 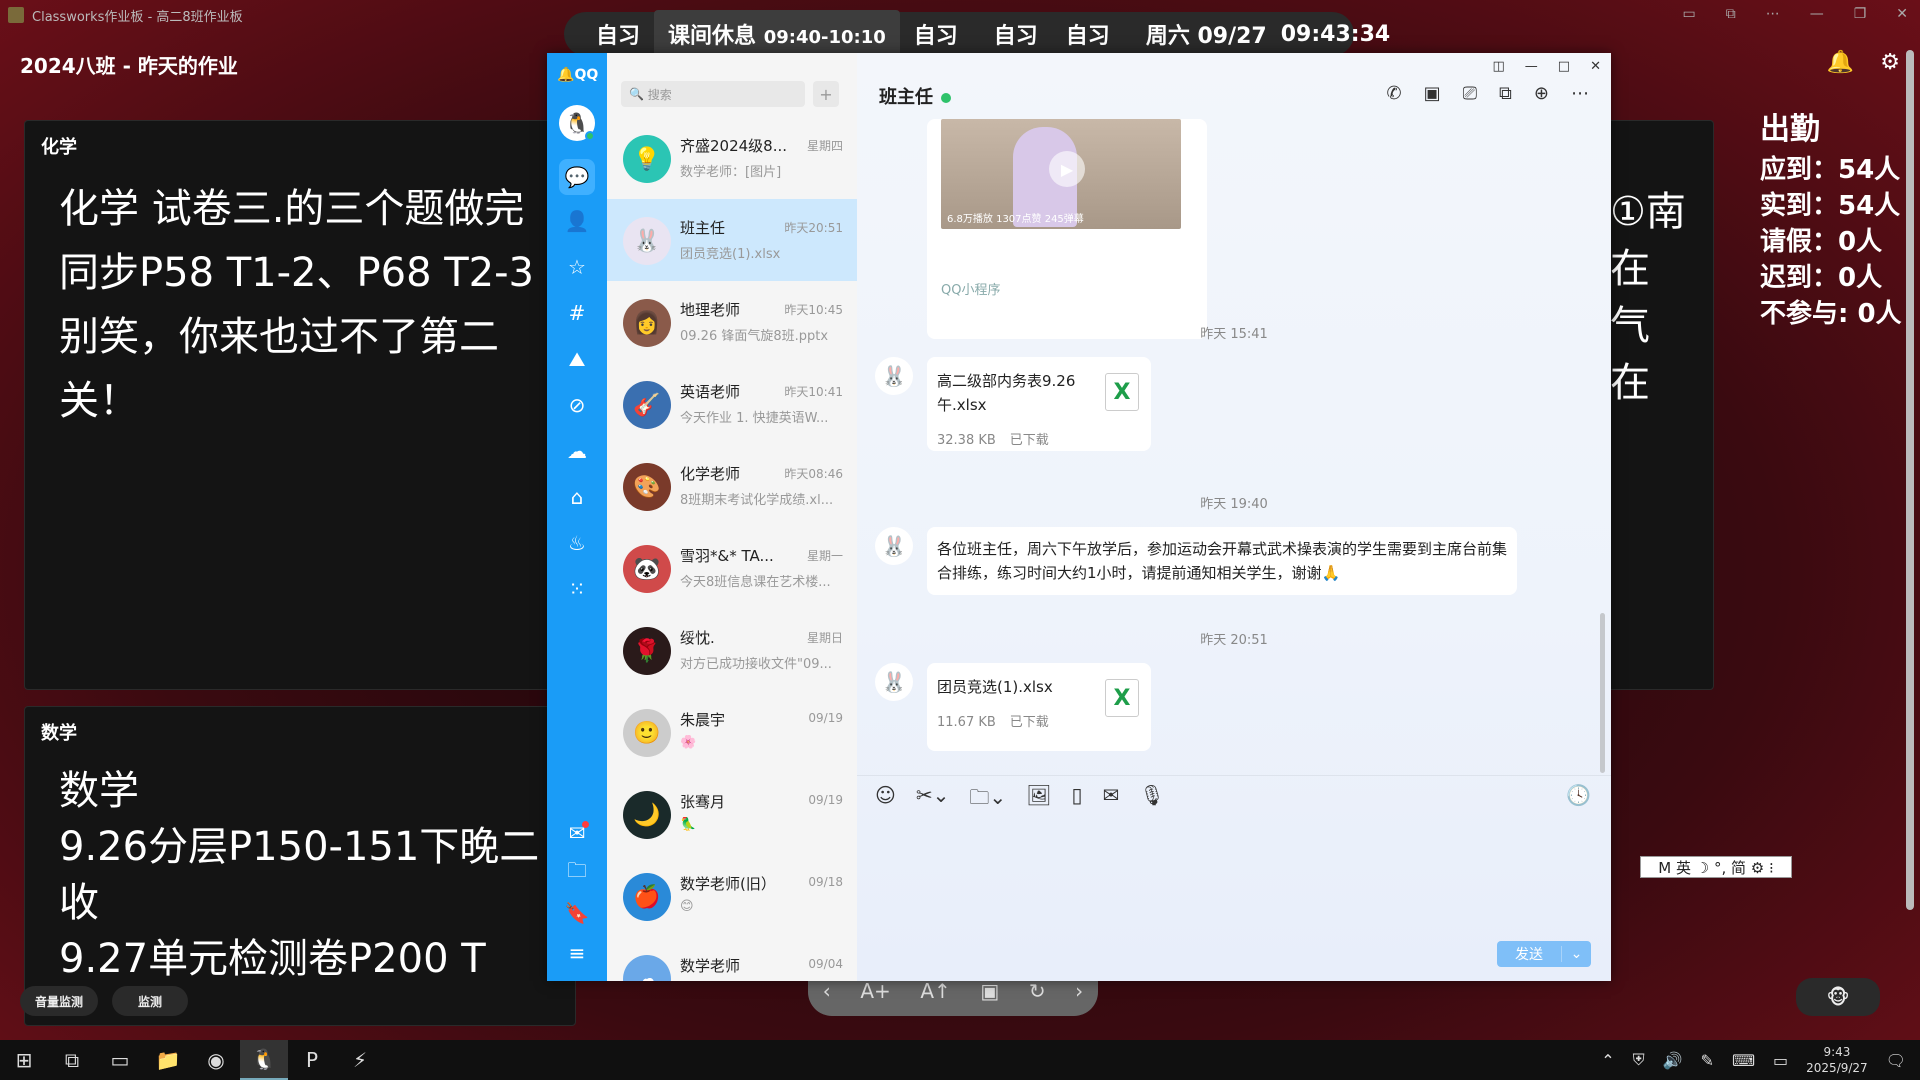 I want to click on camera-icon: ▭, so click(x=1688, y=14).